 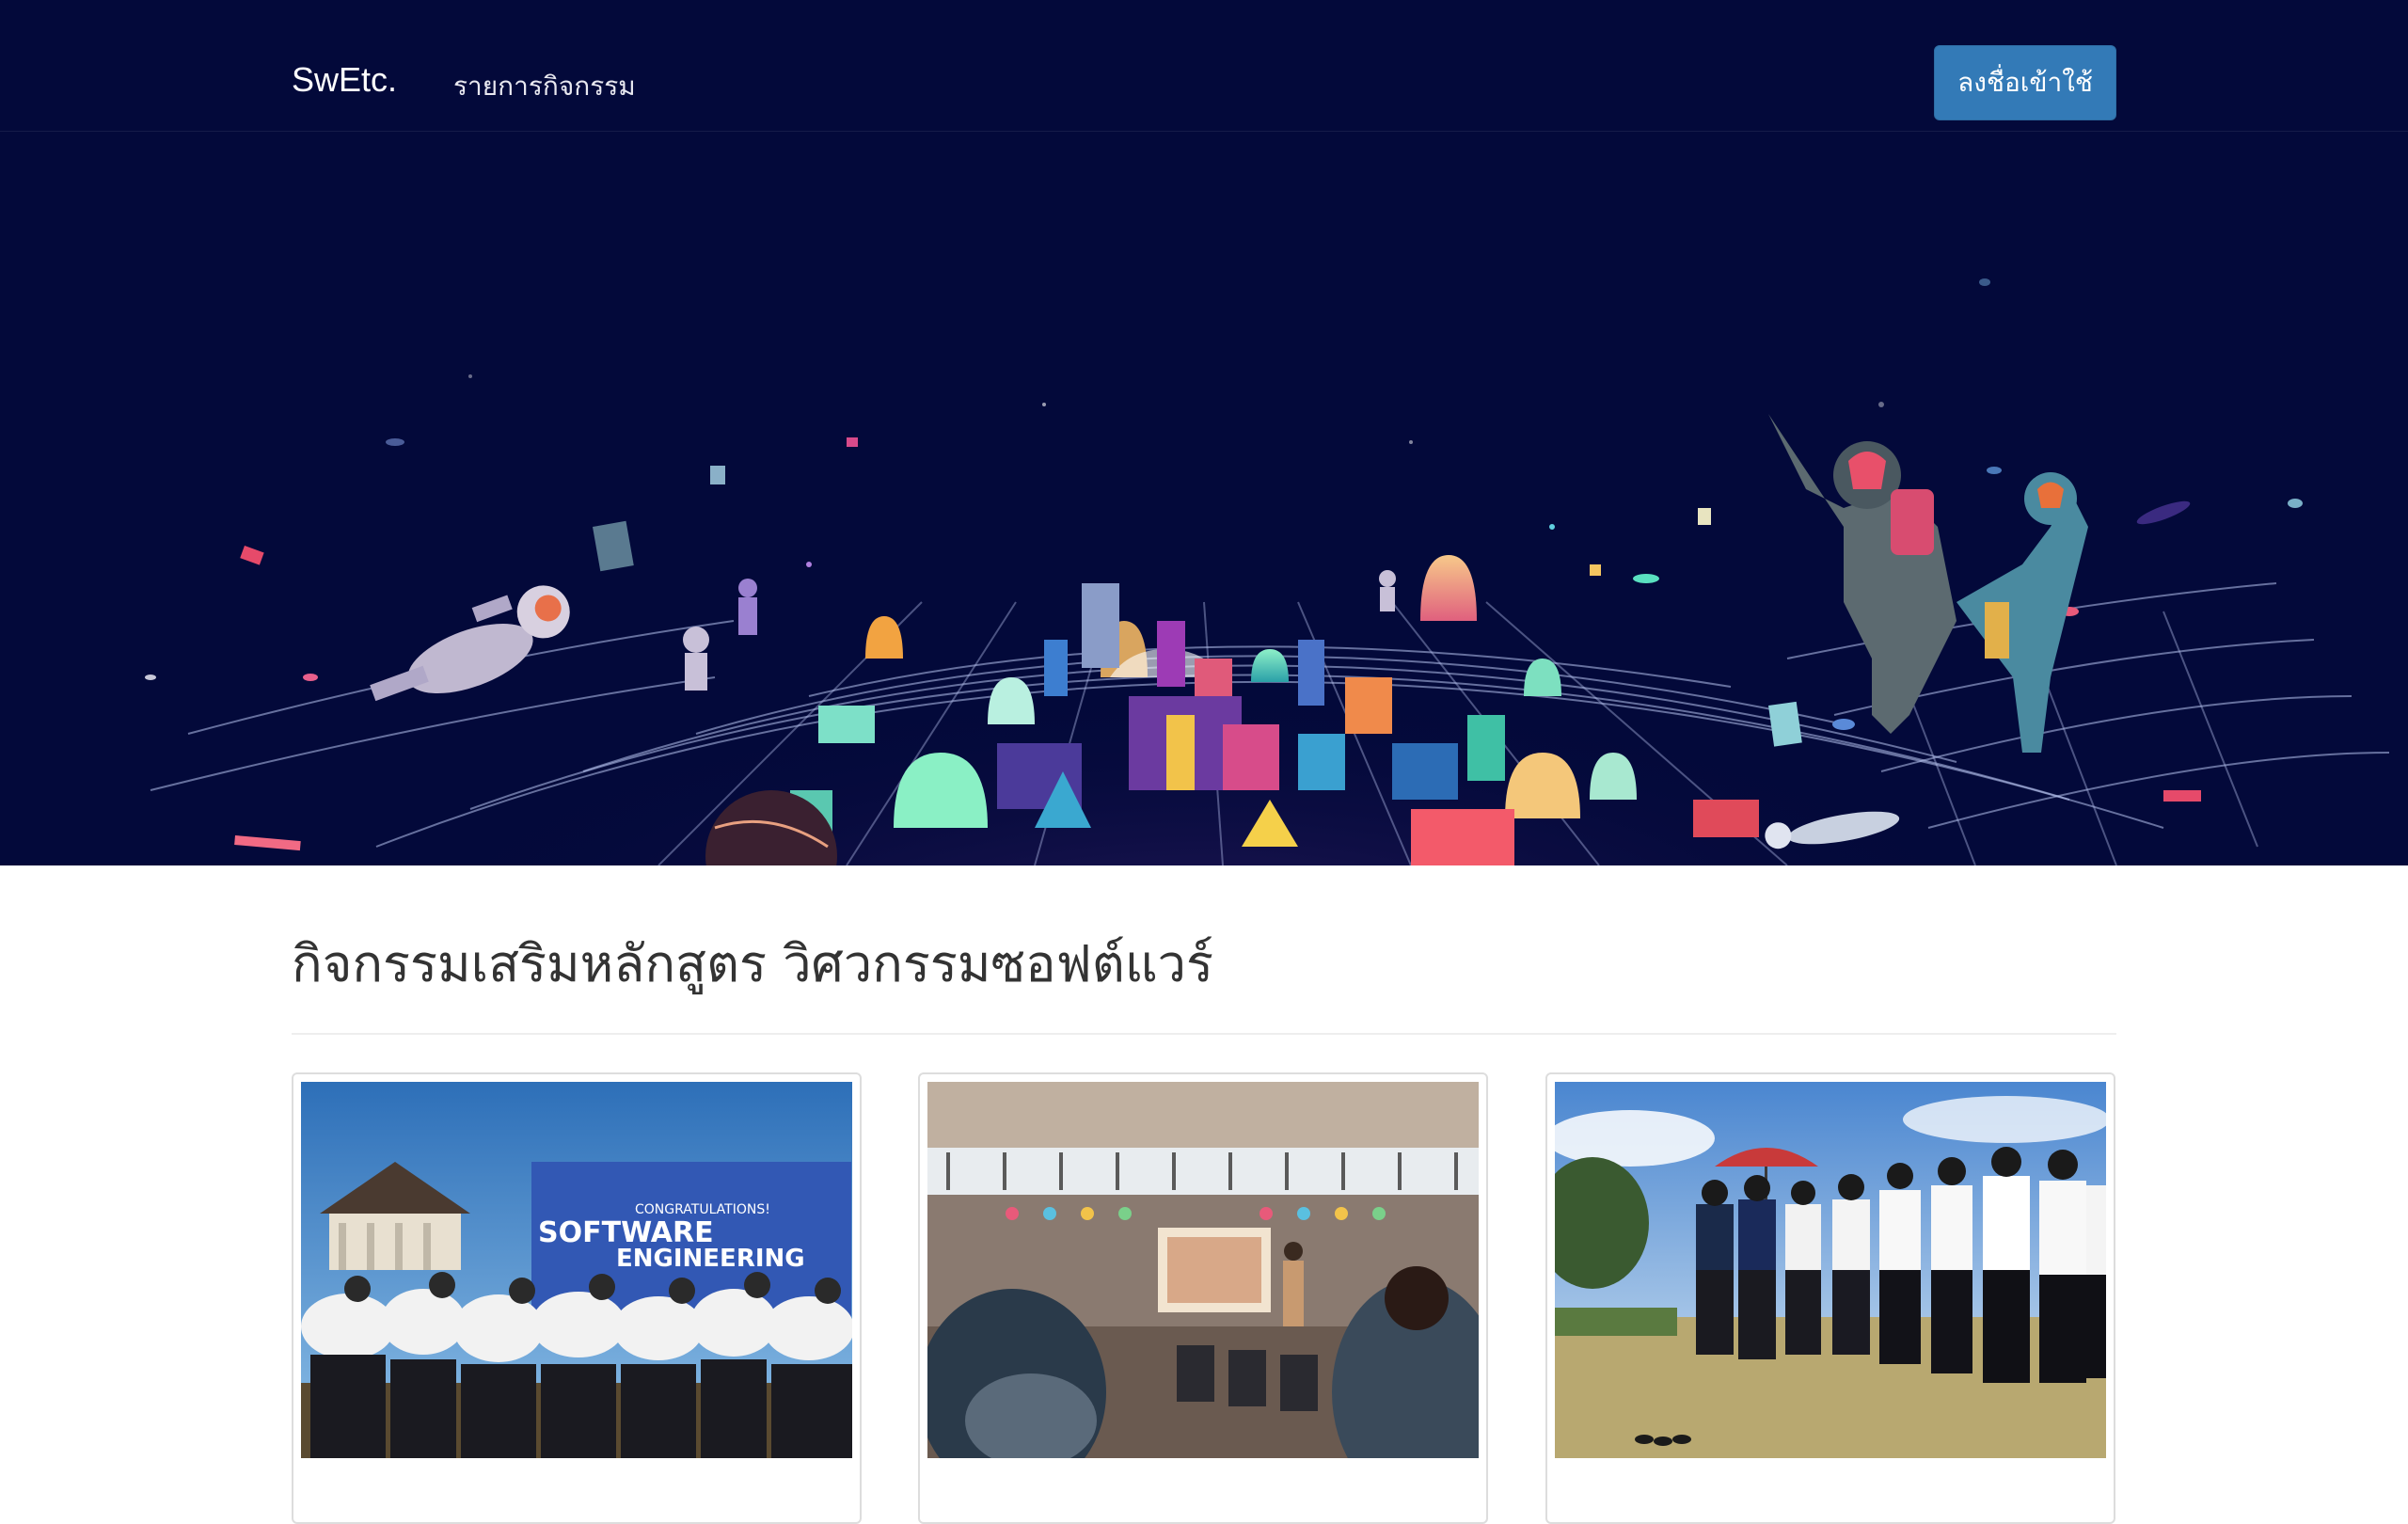 I want to click on navbar: SwEtc. รายการกิจกรรม ลงชื่อเข้าใช้, so click(x=1204, y=66).